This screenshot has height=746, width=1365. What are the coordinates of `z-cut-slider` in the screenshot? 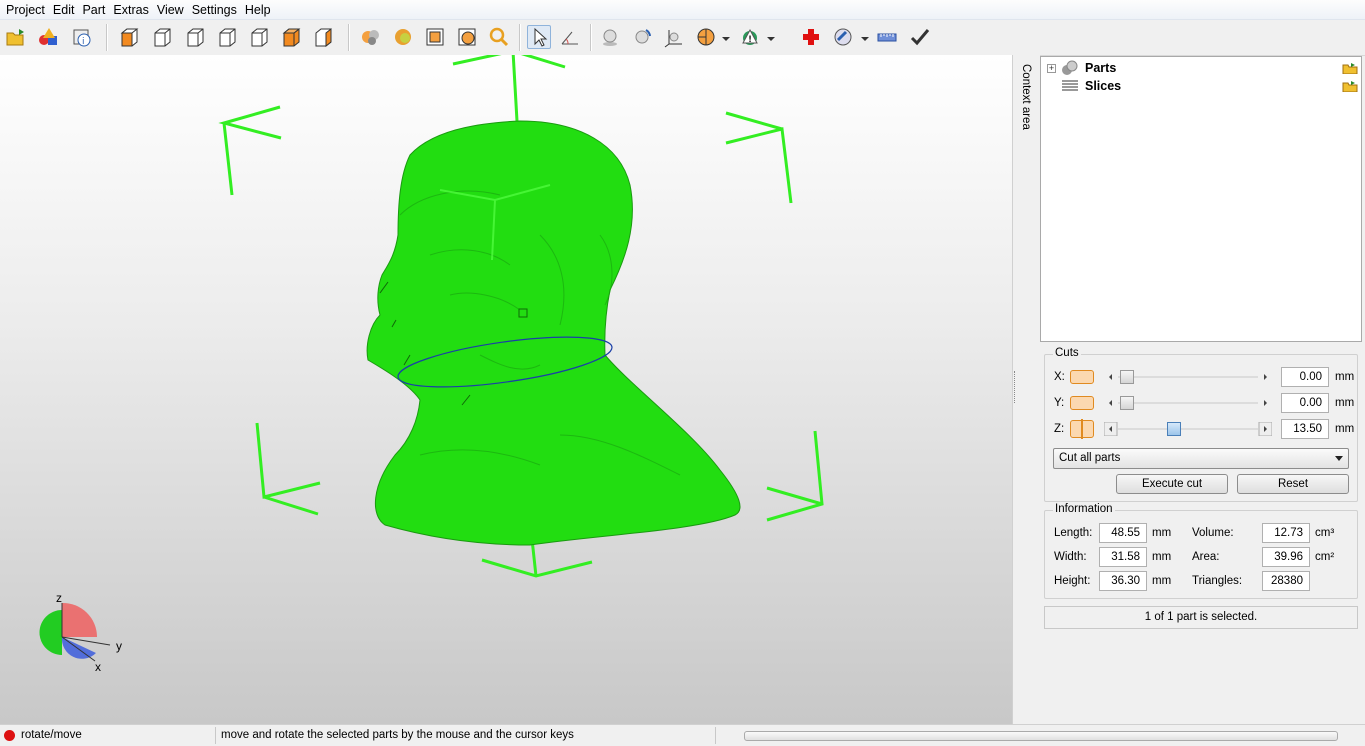 It's located at (1188, 429).